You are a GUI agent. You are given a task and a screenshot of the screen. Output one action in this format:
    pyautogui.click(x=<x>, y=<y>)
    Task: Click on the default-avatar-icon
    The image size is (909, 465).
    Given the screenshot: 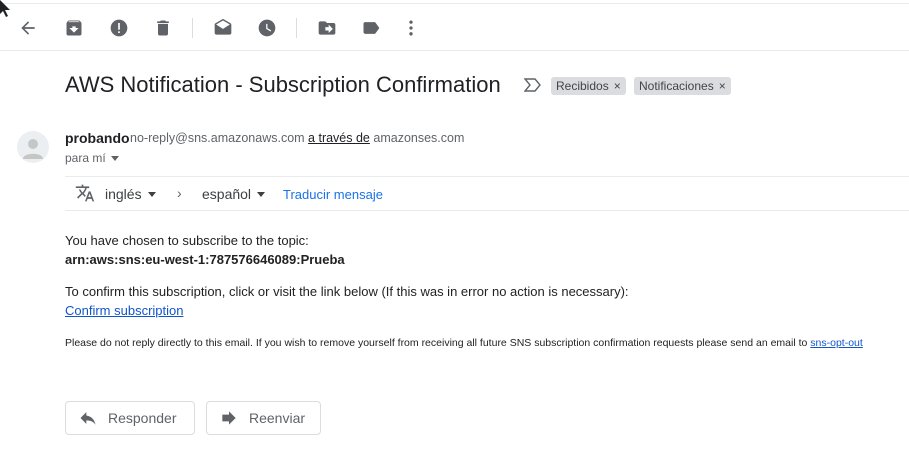 What is the action you would take?
    pyautogui.click(x=33, y=149)
    